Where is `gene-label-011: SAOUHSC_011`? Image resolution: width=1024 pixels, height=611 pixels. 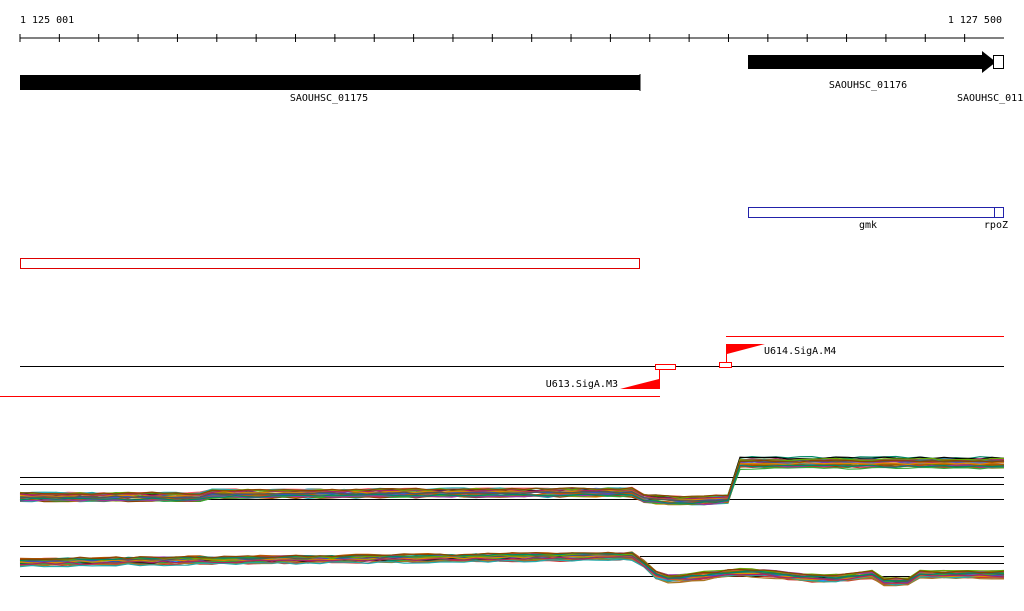
gene-label-011: SAOUHSC_011 is located at coordinates (990, 98).